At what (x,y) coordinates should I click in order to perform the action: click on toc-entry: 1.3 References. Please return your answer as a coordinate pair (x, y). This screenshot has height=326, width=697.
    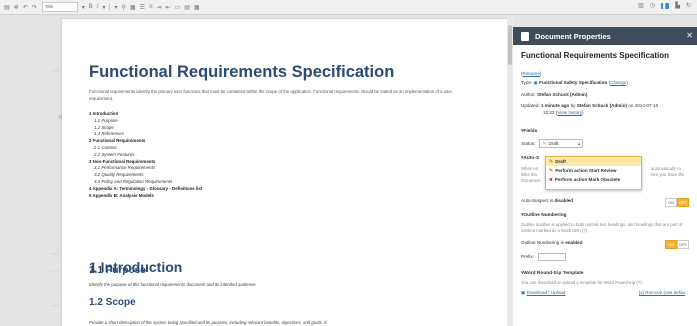
    Looking at the image, I should click on (145, 134).